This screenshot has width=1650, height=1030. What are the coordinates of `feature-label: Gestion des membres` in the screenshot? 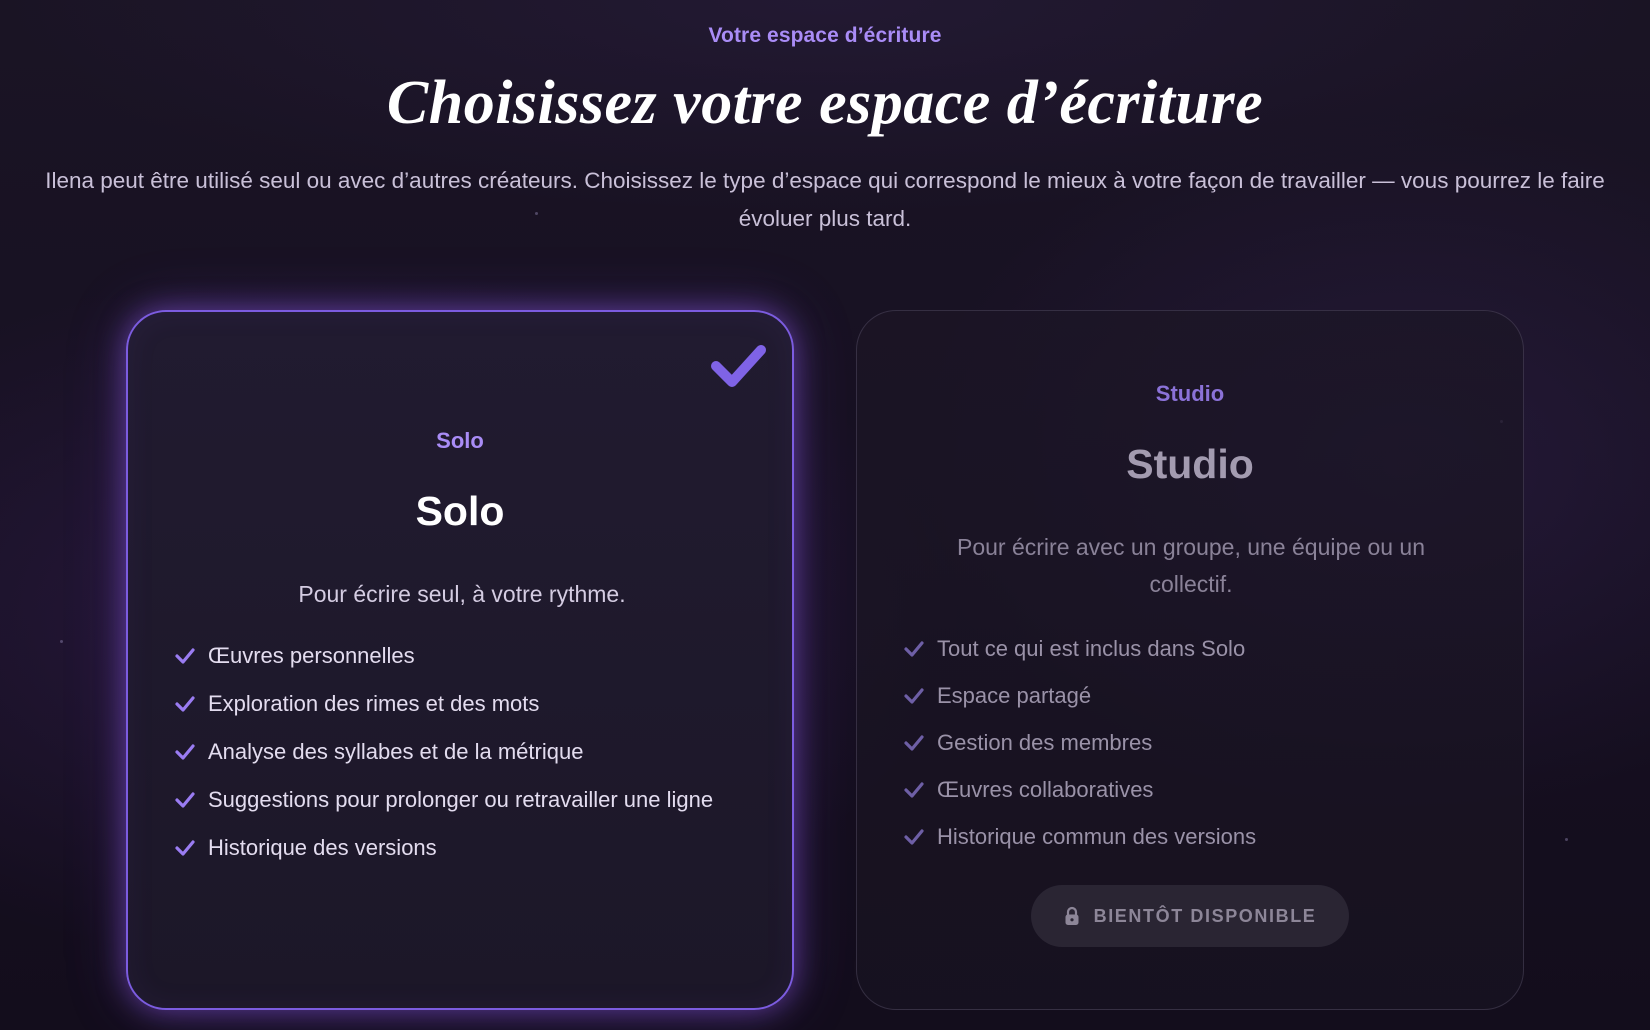 It's located at (1045, 742).